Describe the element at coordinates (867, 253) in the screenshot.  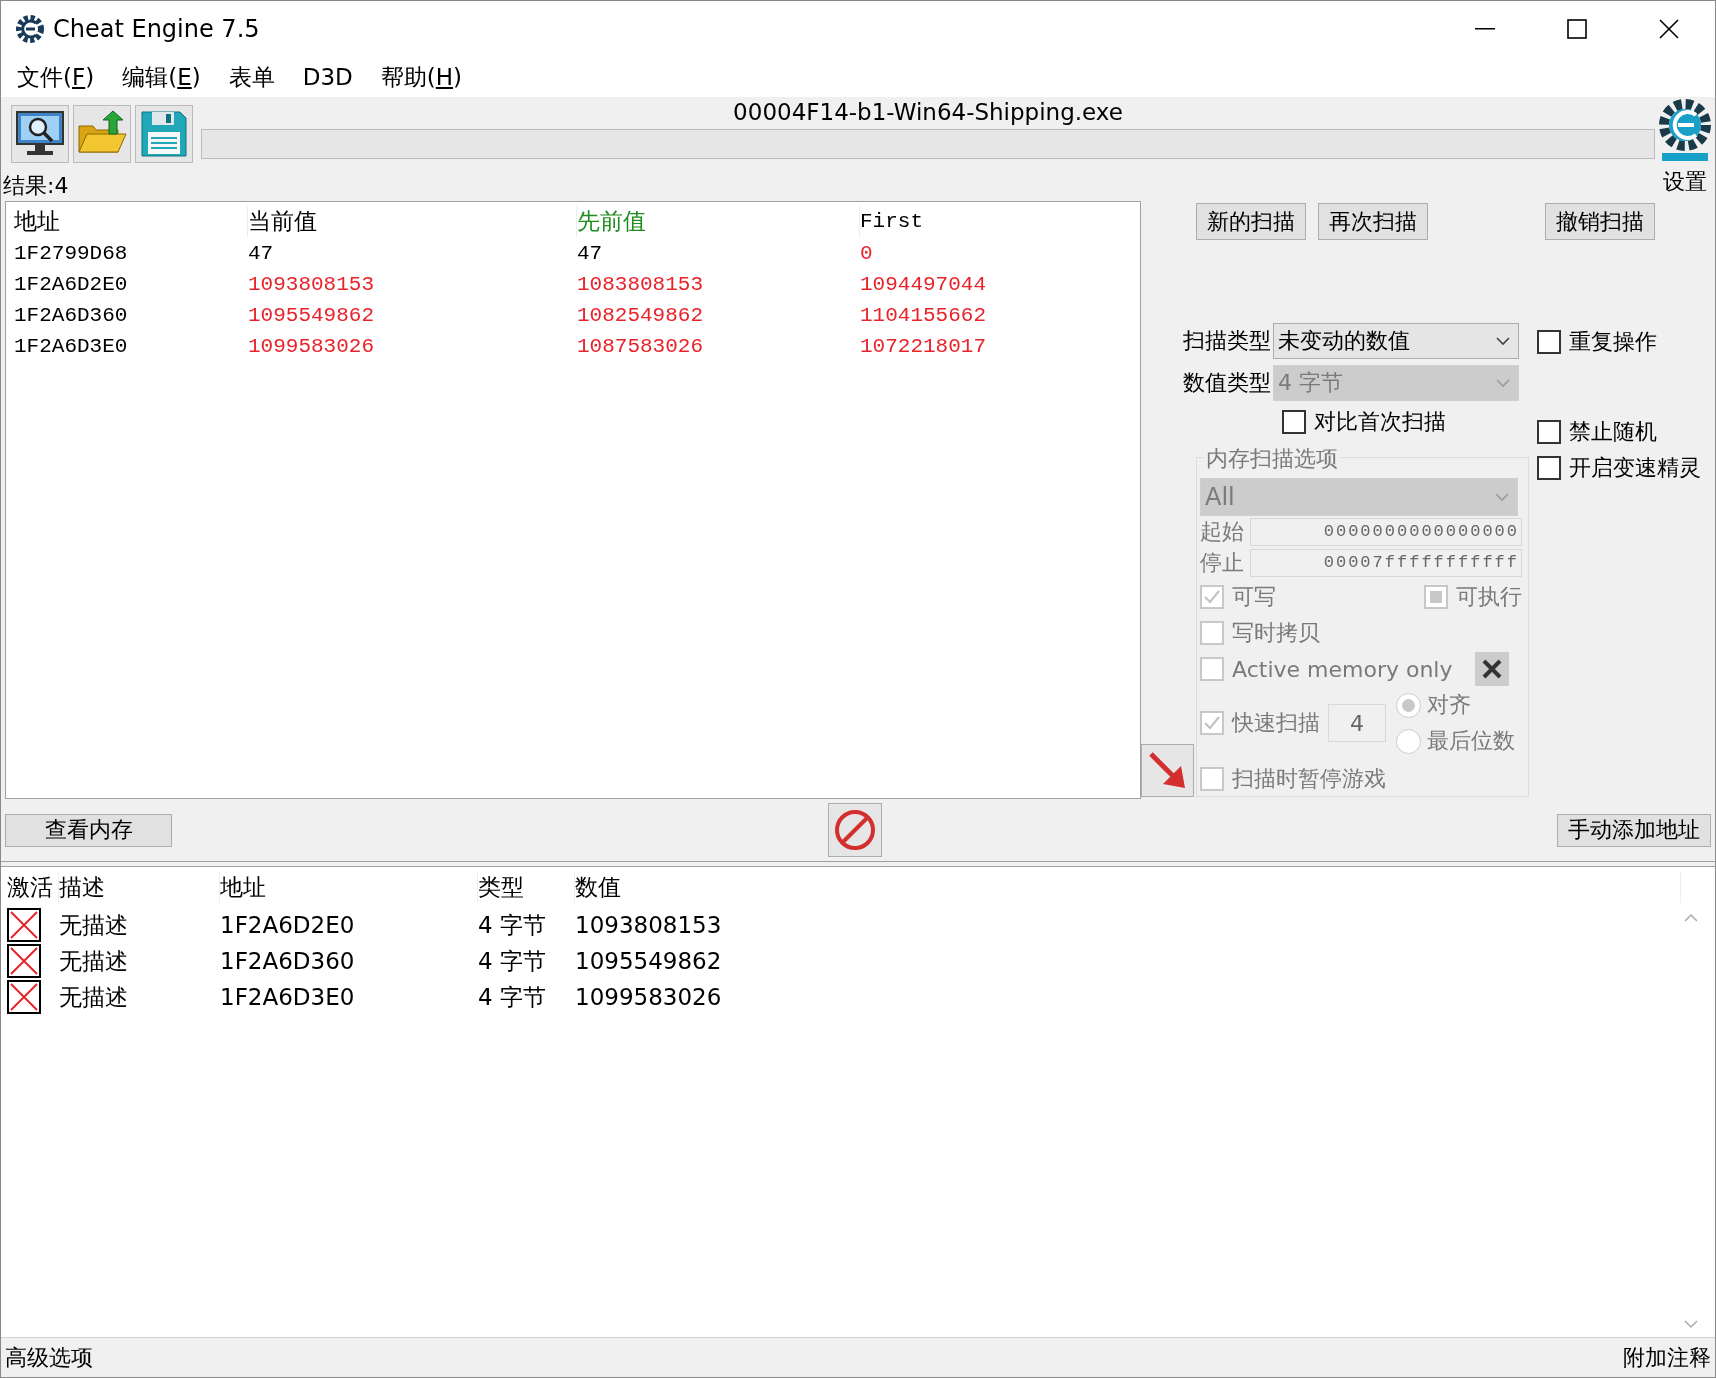
I see `table-cell-text: 0` at that location.